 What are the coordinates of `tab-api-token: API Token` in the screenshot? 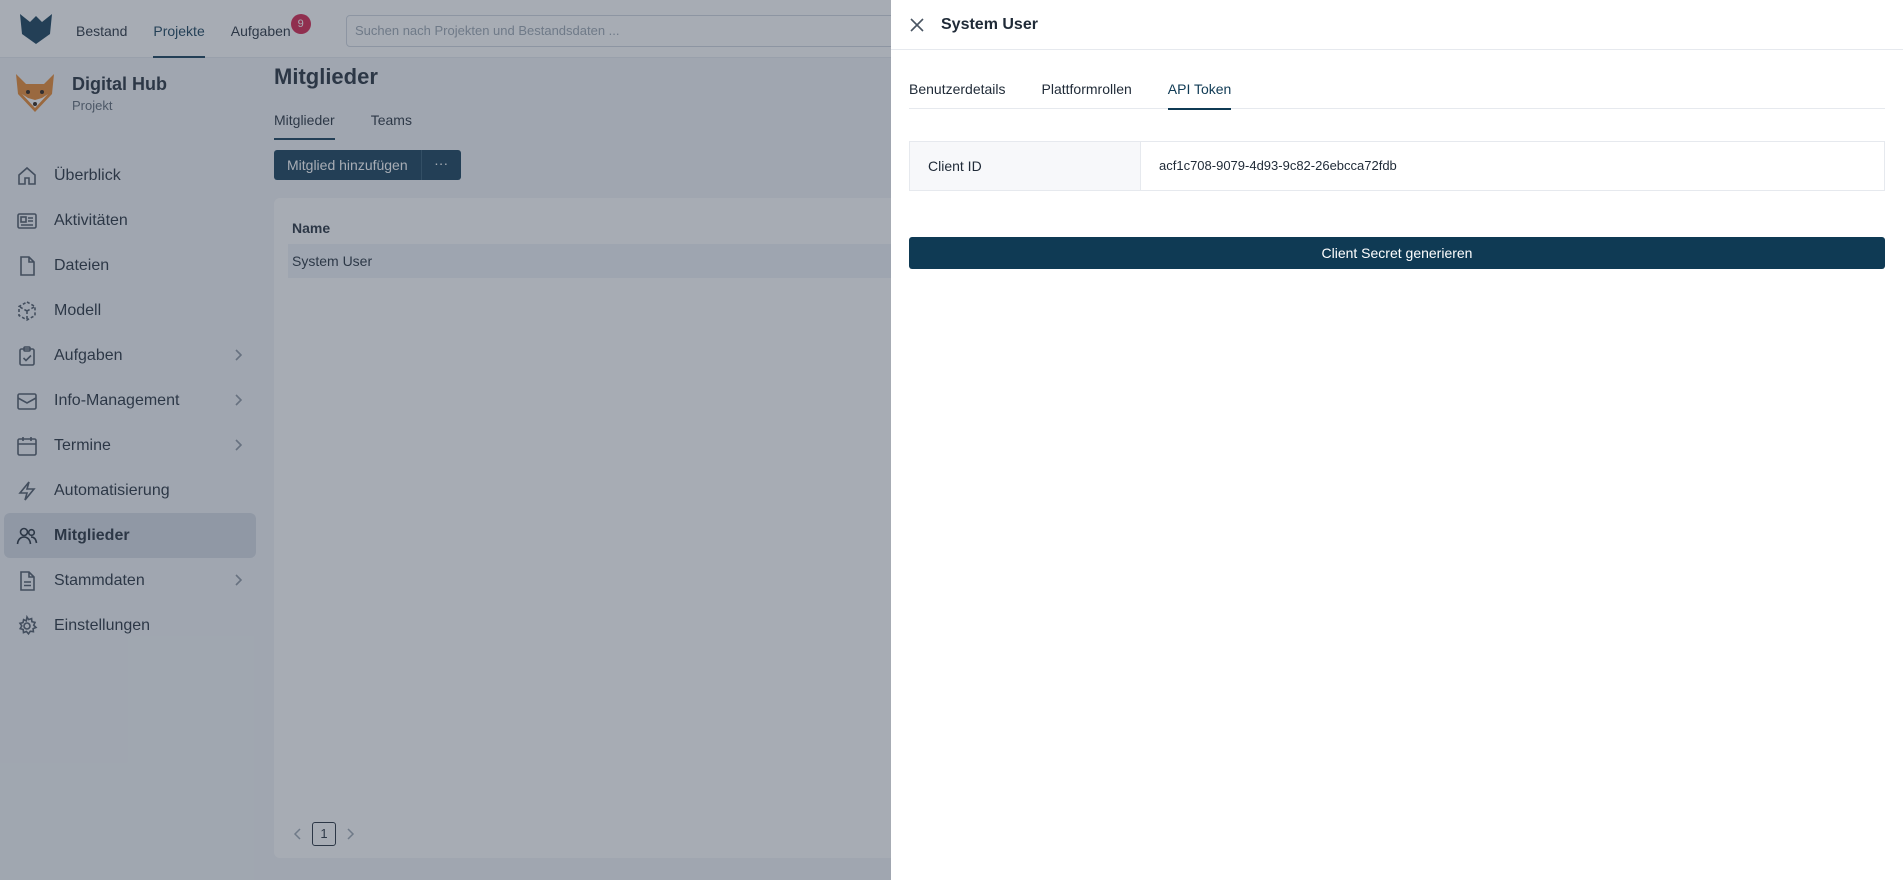 It's located at (1199, 94).